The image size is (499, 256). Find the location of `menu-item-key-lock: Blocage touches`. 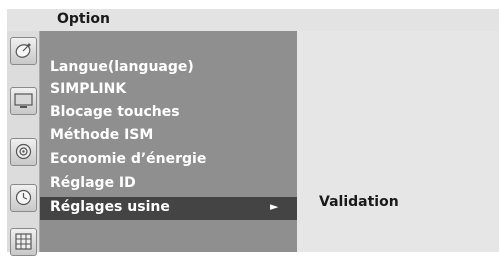

menu-item-key-lock: Blocage touches is located at coordinates (168, 113).